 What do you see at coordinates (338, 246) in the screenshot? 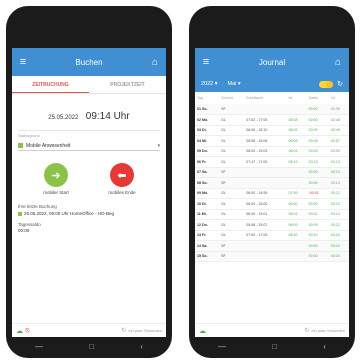
I see `cell-inf: 03:24` at bounding box center [338, 246].